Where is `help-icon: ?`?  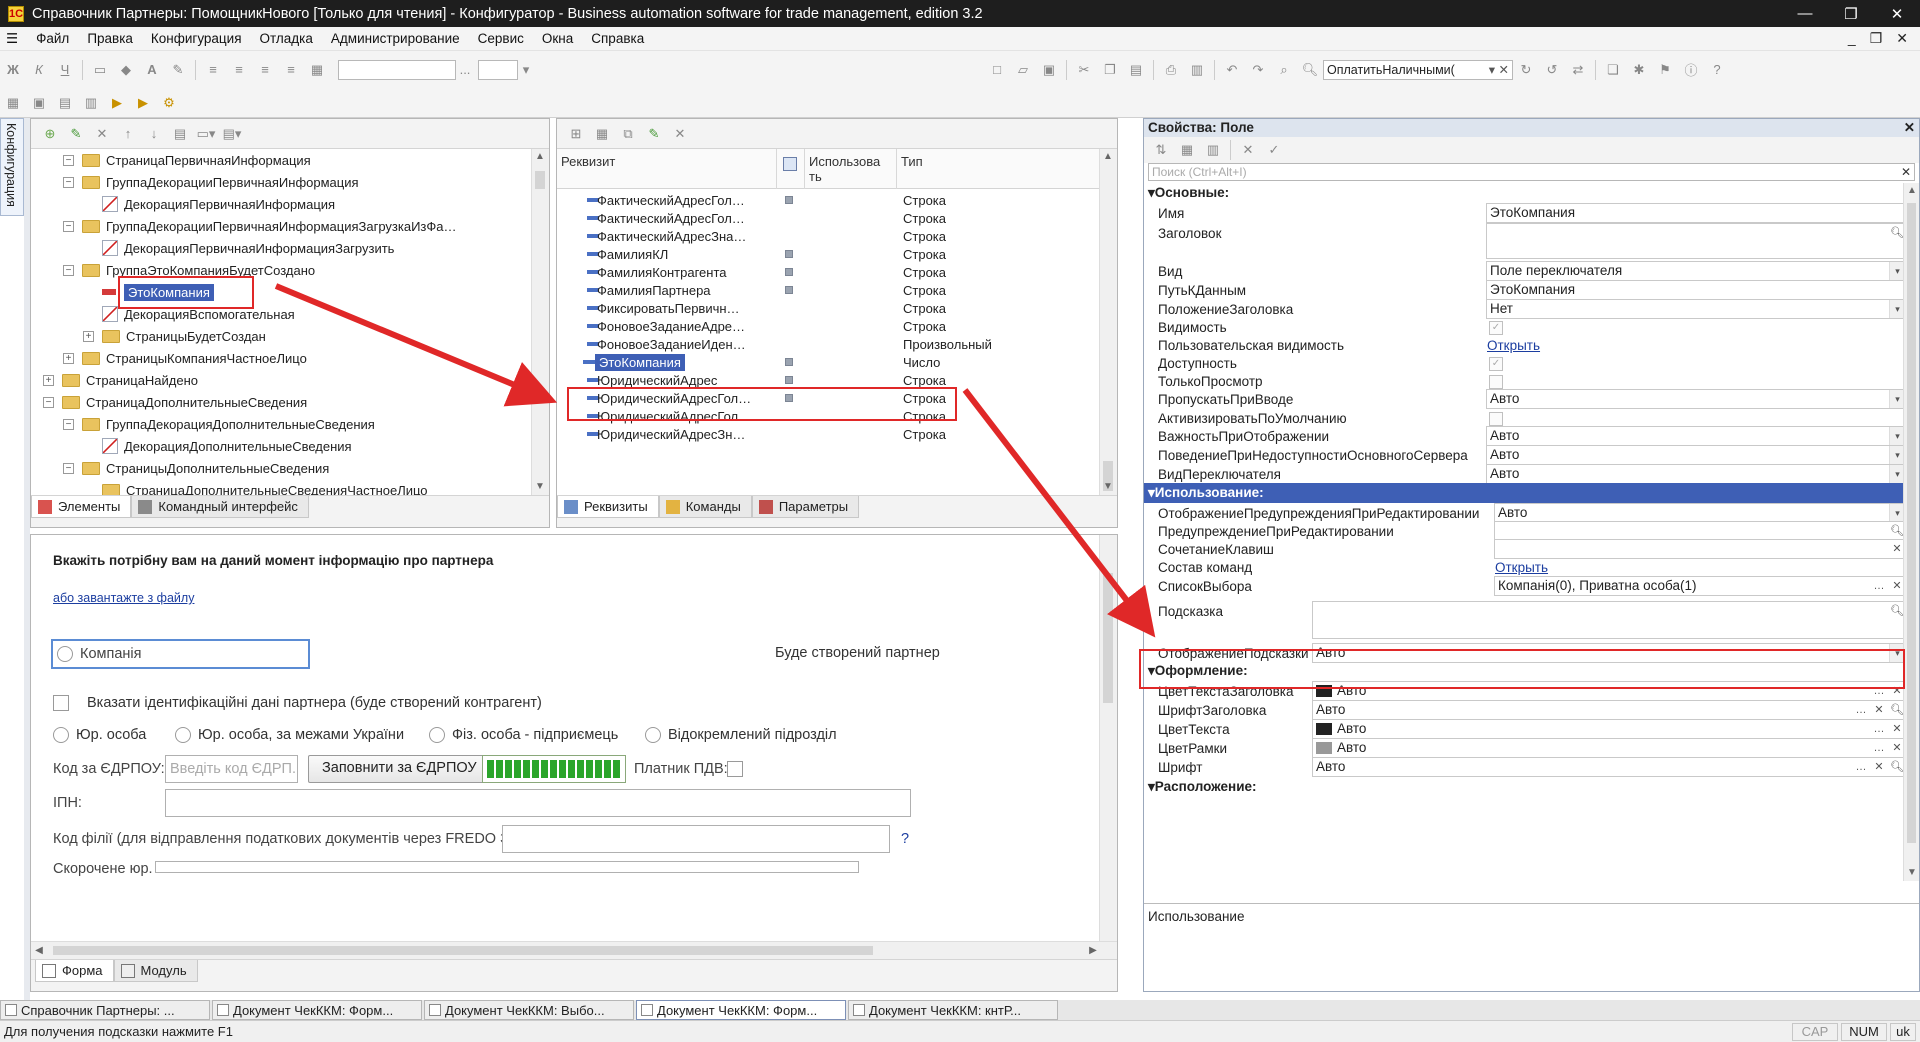 help-icon: ? is located at coordinates (1717, 70).